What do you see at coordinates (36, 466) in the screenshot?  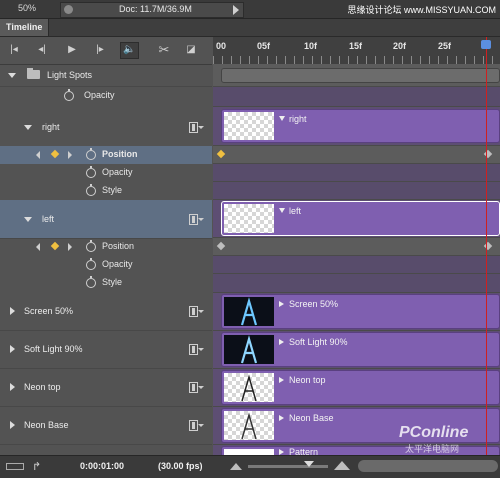 I see `render-video-icon: ↱` at bounding box center [36, 466].